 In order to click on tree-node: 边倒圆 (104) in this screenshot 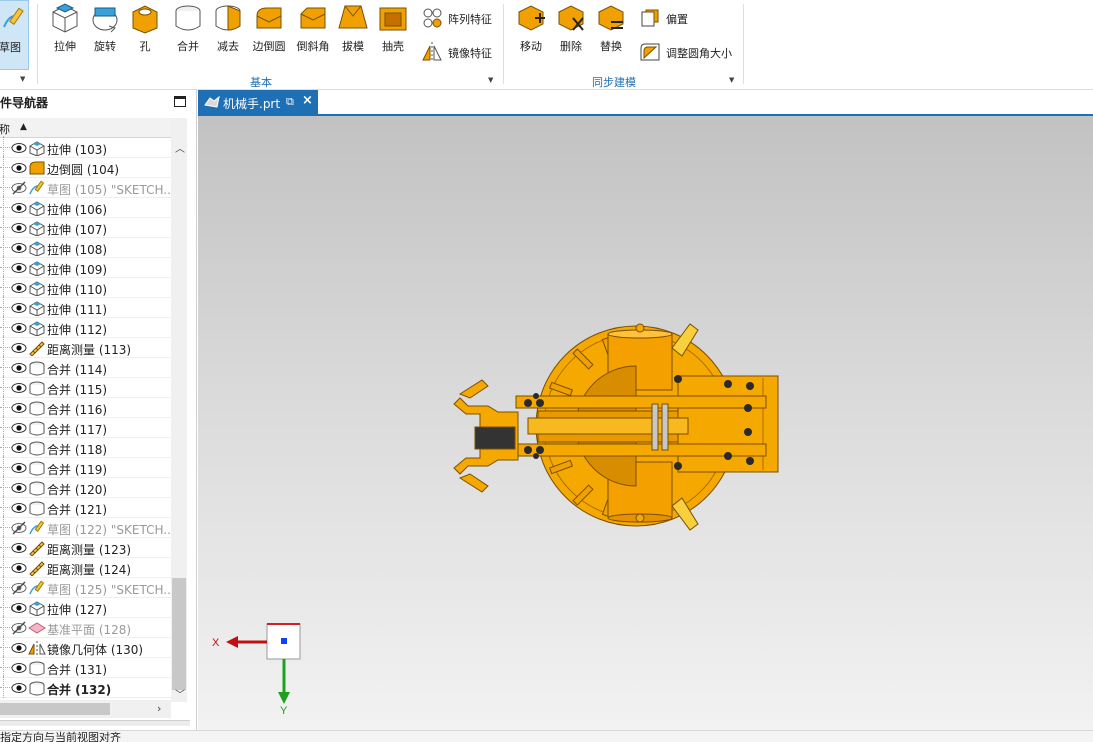, I will do `click(85, 167)`.